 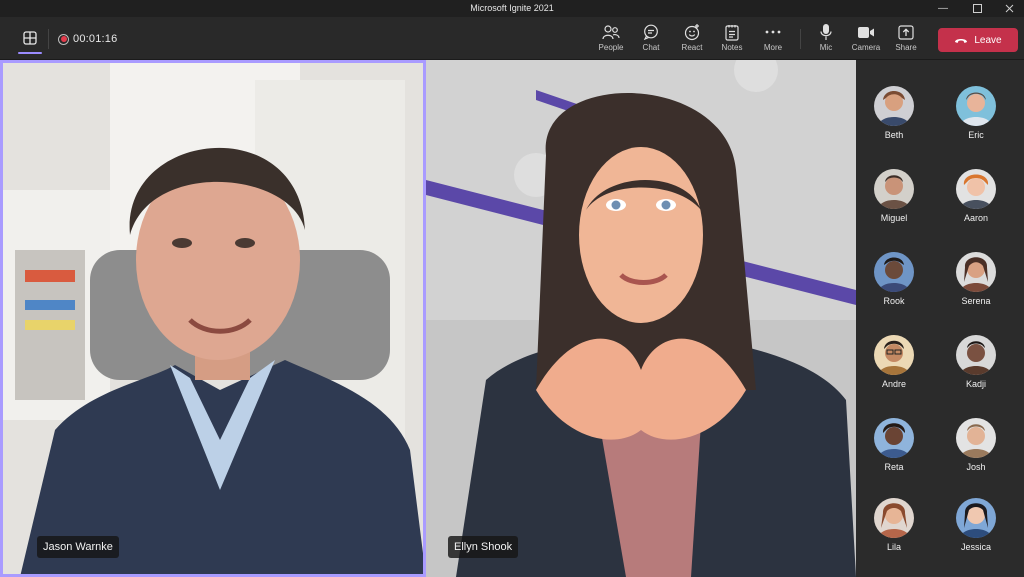 What do you see at coordinates (651, 32) in the screenshot?
I see `chat-icon` at bounding box center [651, 32].